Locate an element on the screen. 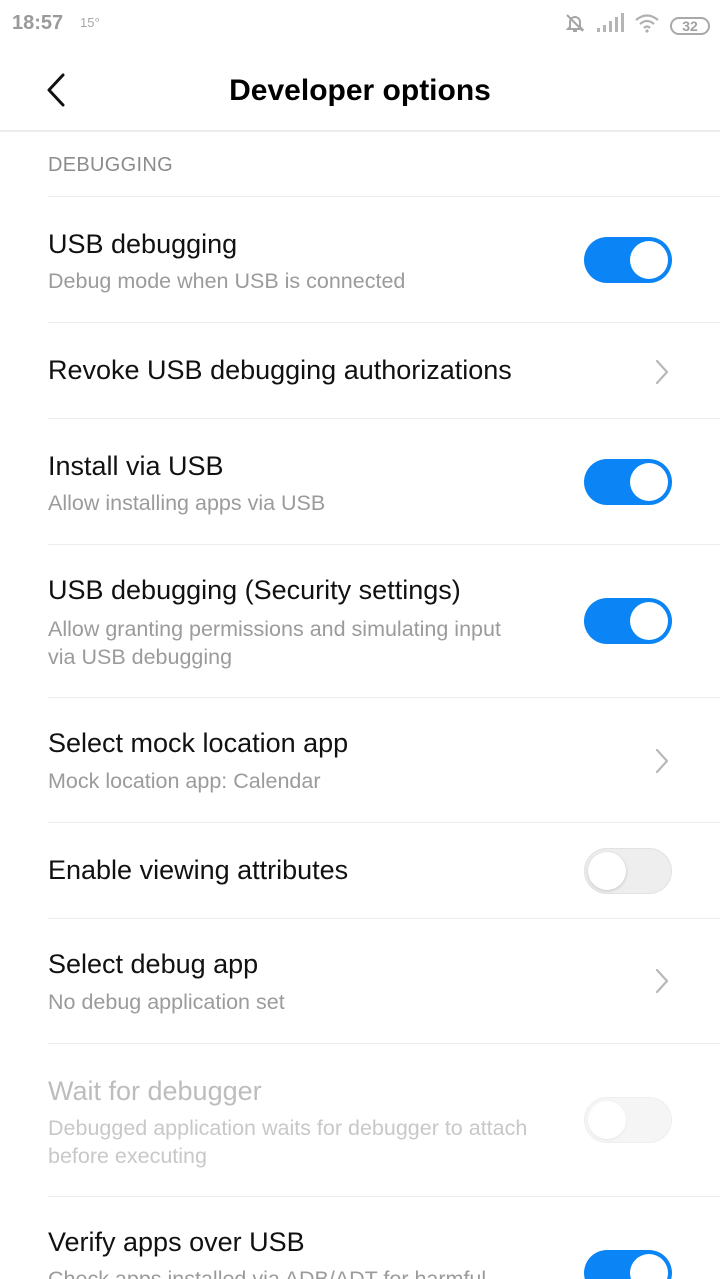 The height and width of the screenshot is (1279, 720). wait-for-debugger-toggle is located at coordinates (628, 1120).